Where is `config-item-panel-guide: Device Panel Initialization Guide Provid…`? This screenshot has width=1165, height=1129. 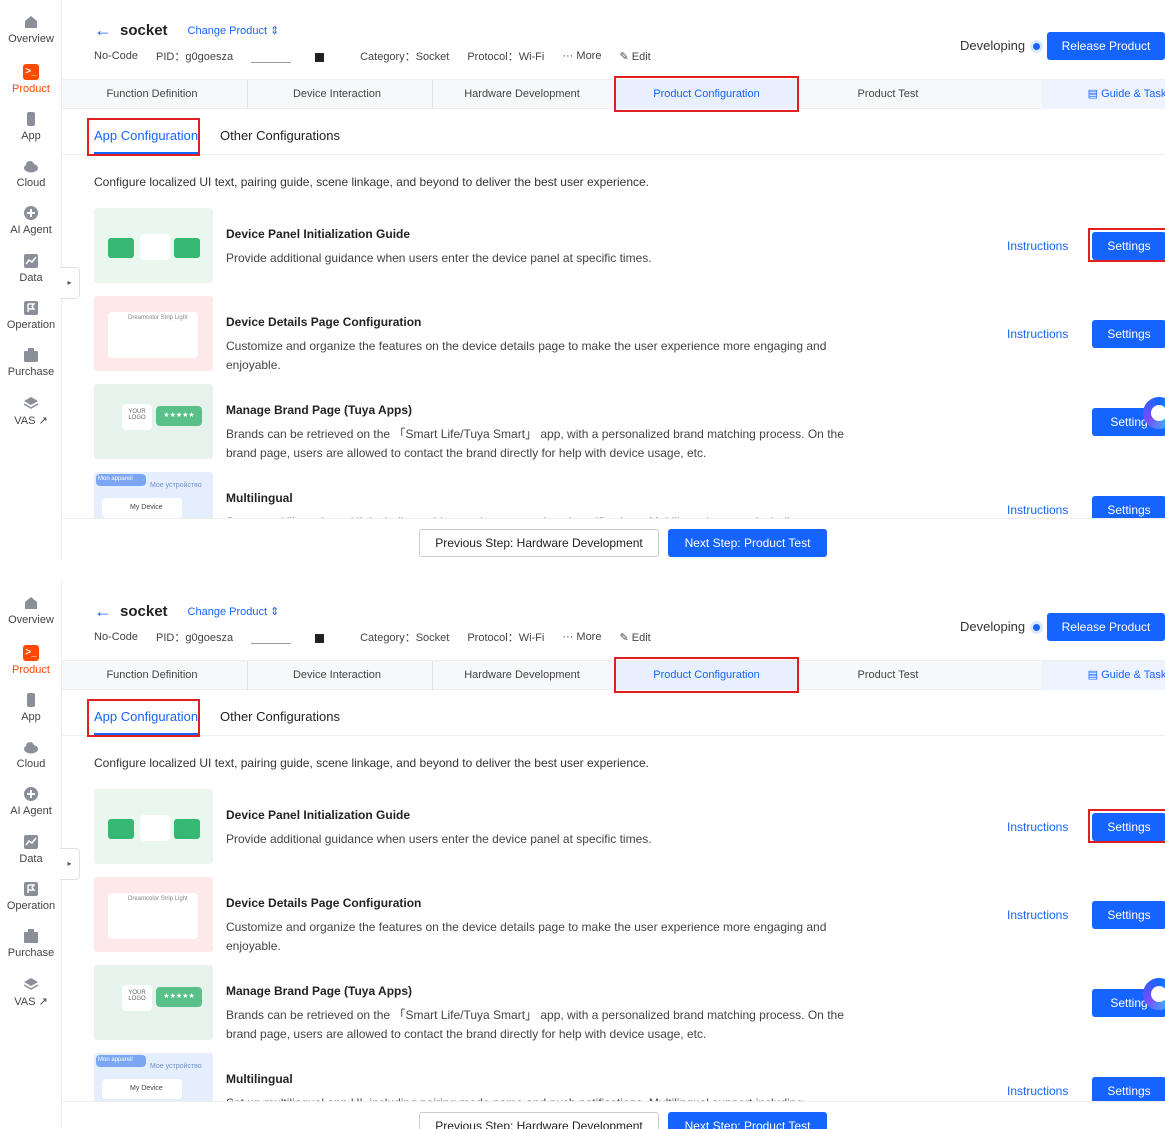 config-item-panel-guide: Device Panel Initialization Guide Provid… is located at coordinates (629, 829).